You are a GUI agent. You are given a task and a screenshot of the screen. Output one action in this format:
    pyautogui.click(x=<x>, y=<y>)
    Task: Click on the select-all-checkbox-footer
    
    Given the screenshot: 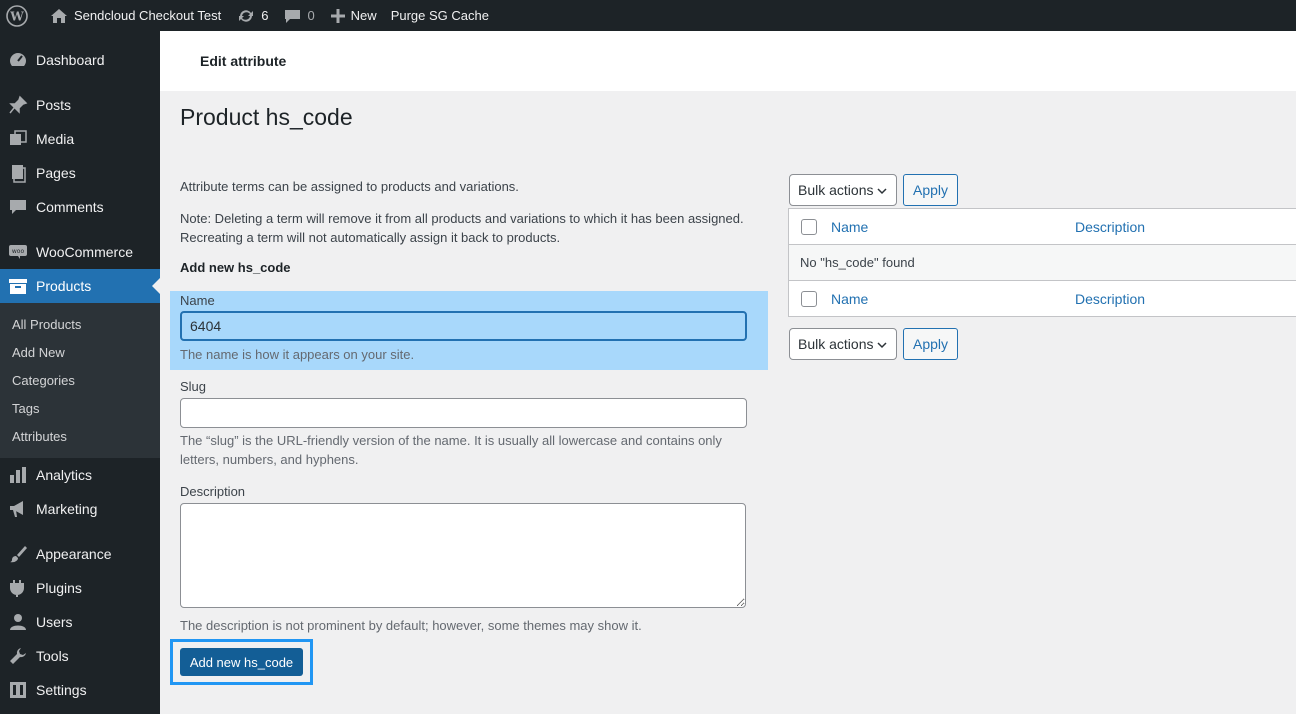 What is the action you would take?
    pyautogui.click(x=809, y=299)
    